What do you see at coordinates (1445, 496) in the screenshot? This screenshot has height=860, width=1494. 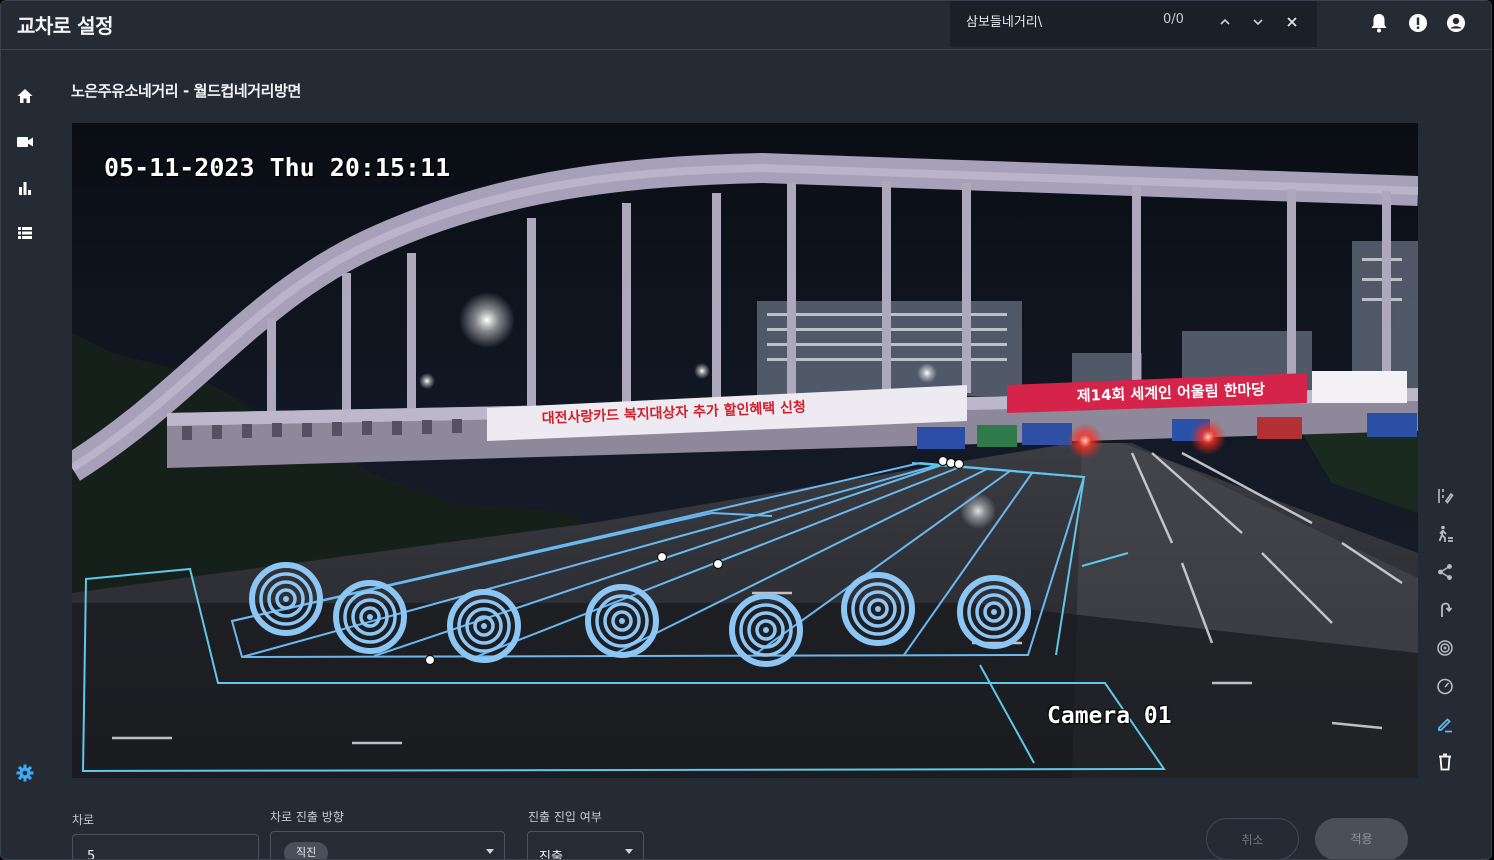 I see `lane-tool-icon` at bounding box center [1445, 496].